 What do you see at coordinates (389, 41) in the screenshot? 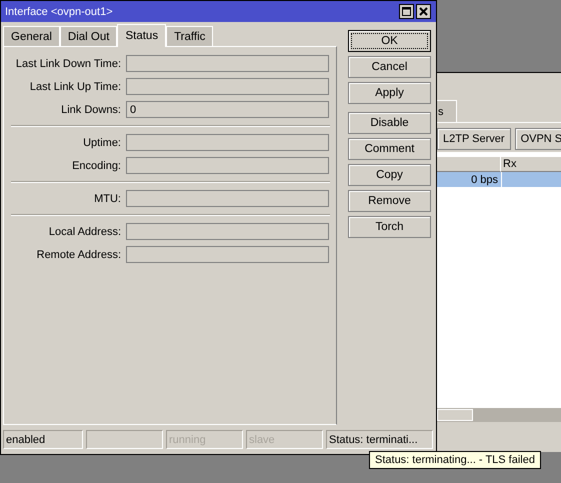
I see `dialog-button: OK` at bounding box center [389, 41].